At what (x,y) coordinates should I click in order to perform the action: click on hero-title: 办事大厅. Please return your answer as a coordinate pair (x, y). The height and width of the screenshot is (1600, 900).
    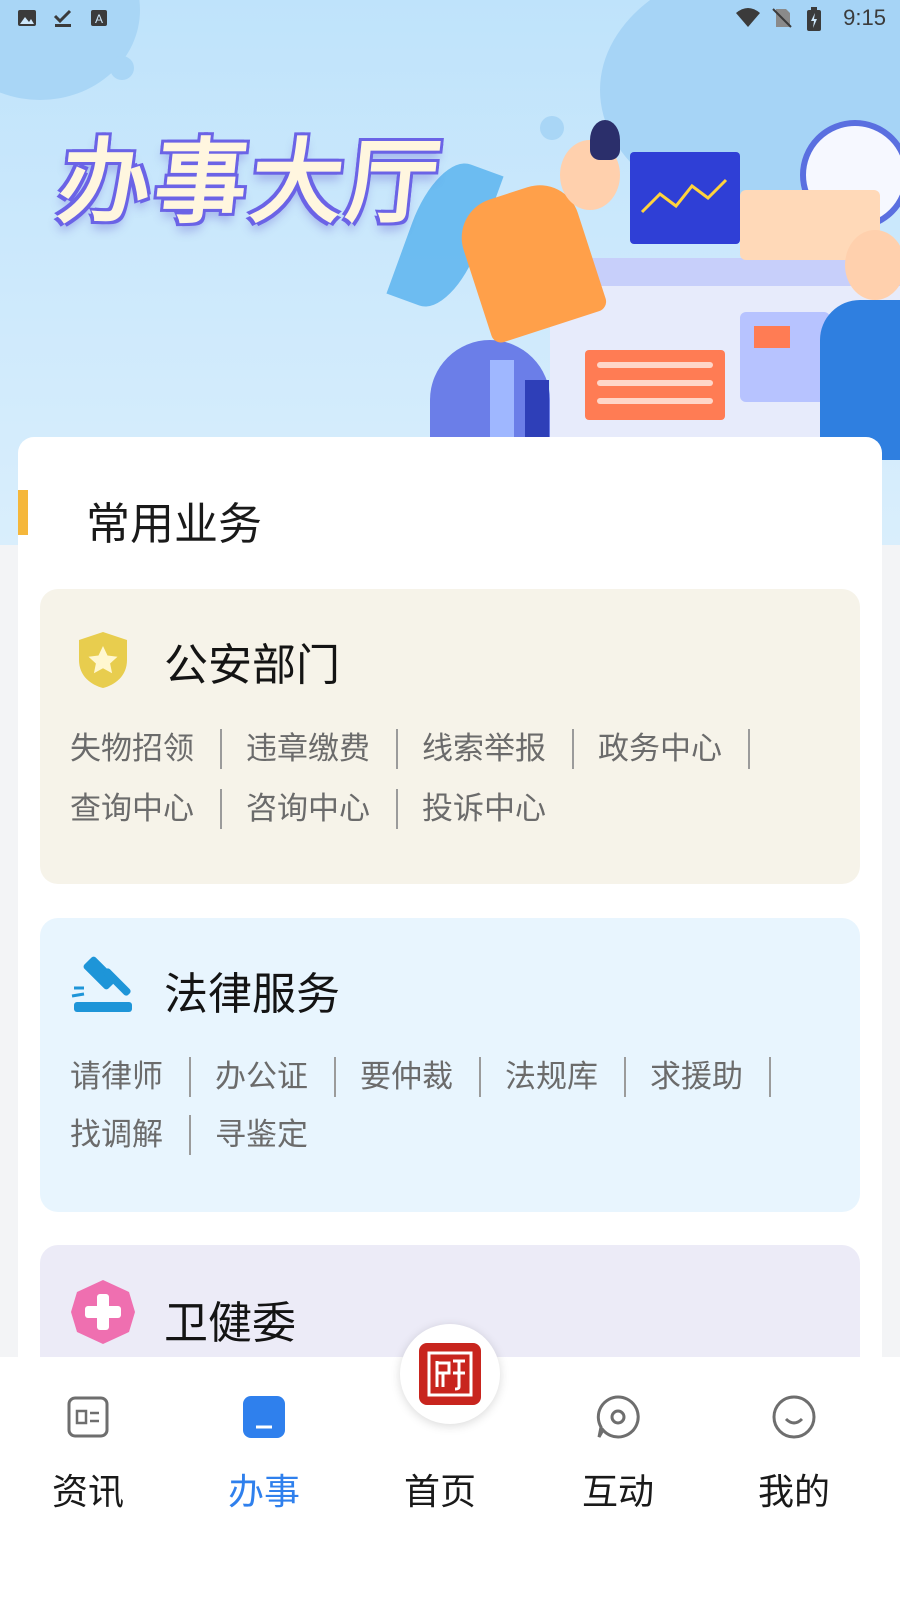
    Looking at the image, I should click on (251, 182).